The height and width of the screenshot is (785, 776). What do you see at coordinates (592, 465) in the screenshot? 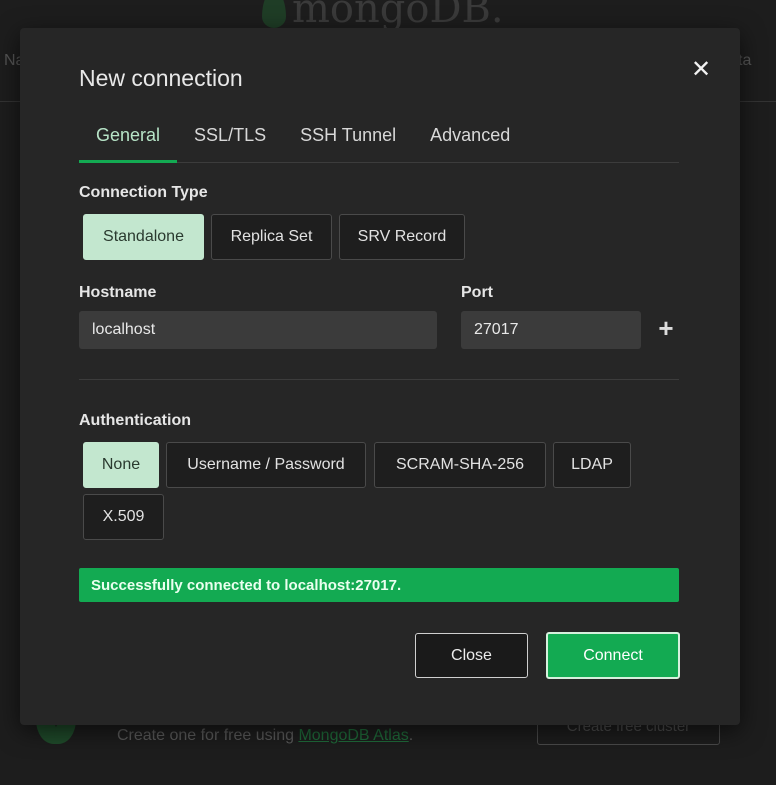
I see `auth-ldap-option: LDAP` at bounding box center [592, 465].